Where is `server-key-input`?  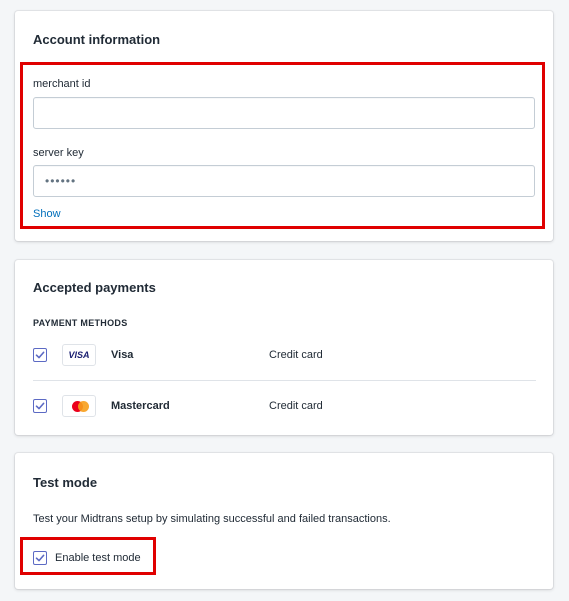
server-key-input is located at coordinates (284, 181).